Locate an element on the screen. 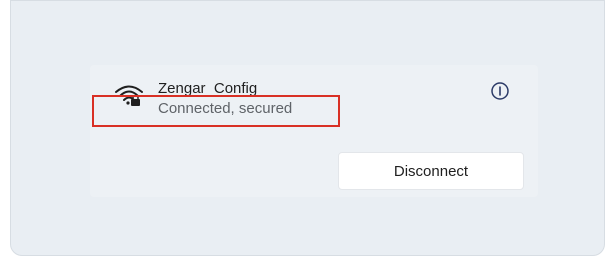 This screenshot has width=607, height=258. status-highlight-box is located at coordinates (216, 111).